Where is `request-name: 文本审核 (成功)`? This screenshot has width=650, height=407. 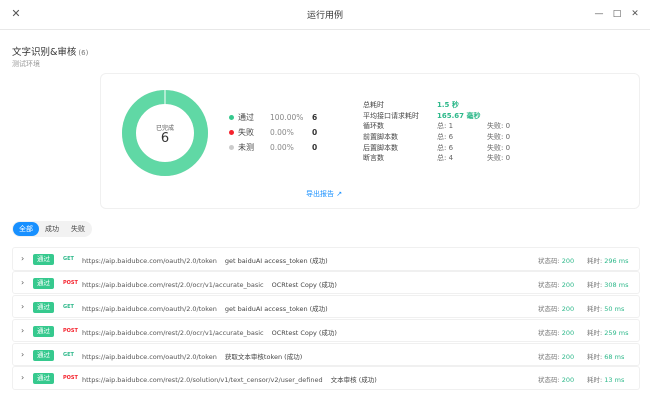 request-name: 文本审核 (成功) is located at coordinates (353, 380).